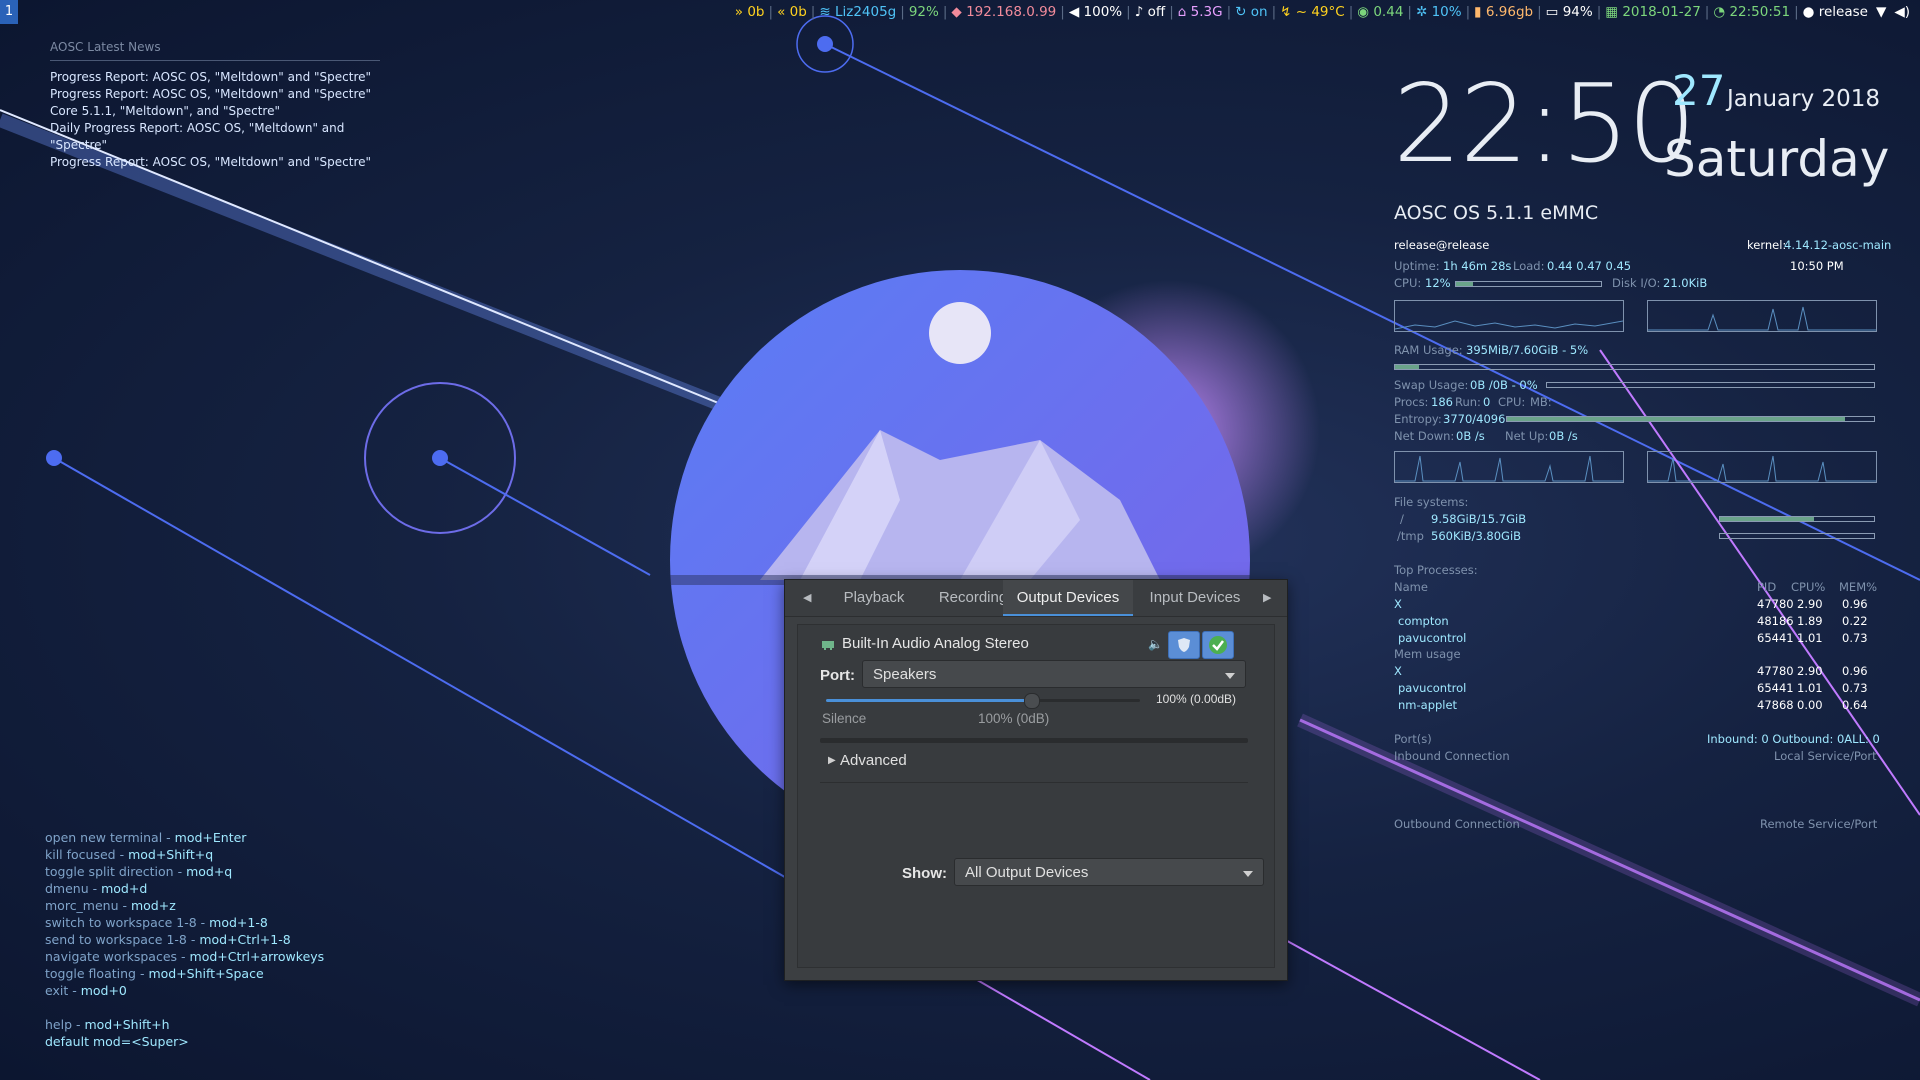 The height and width of the screenshot is (1080, 1920). I want to click on process-cpu: 1.01, so click(1810, 638).